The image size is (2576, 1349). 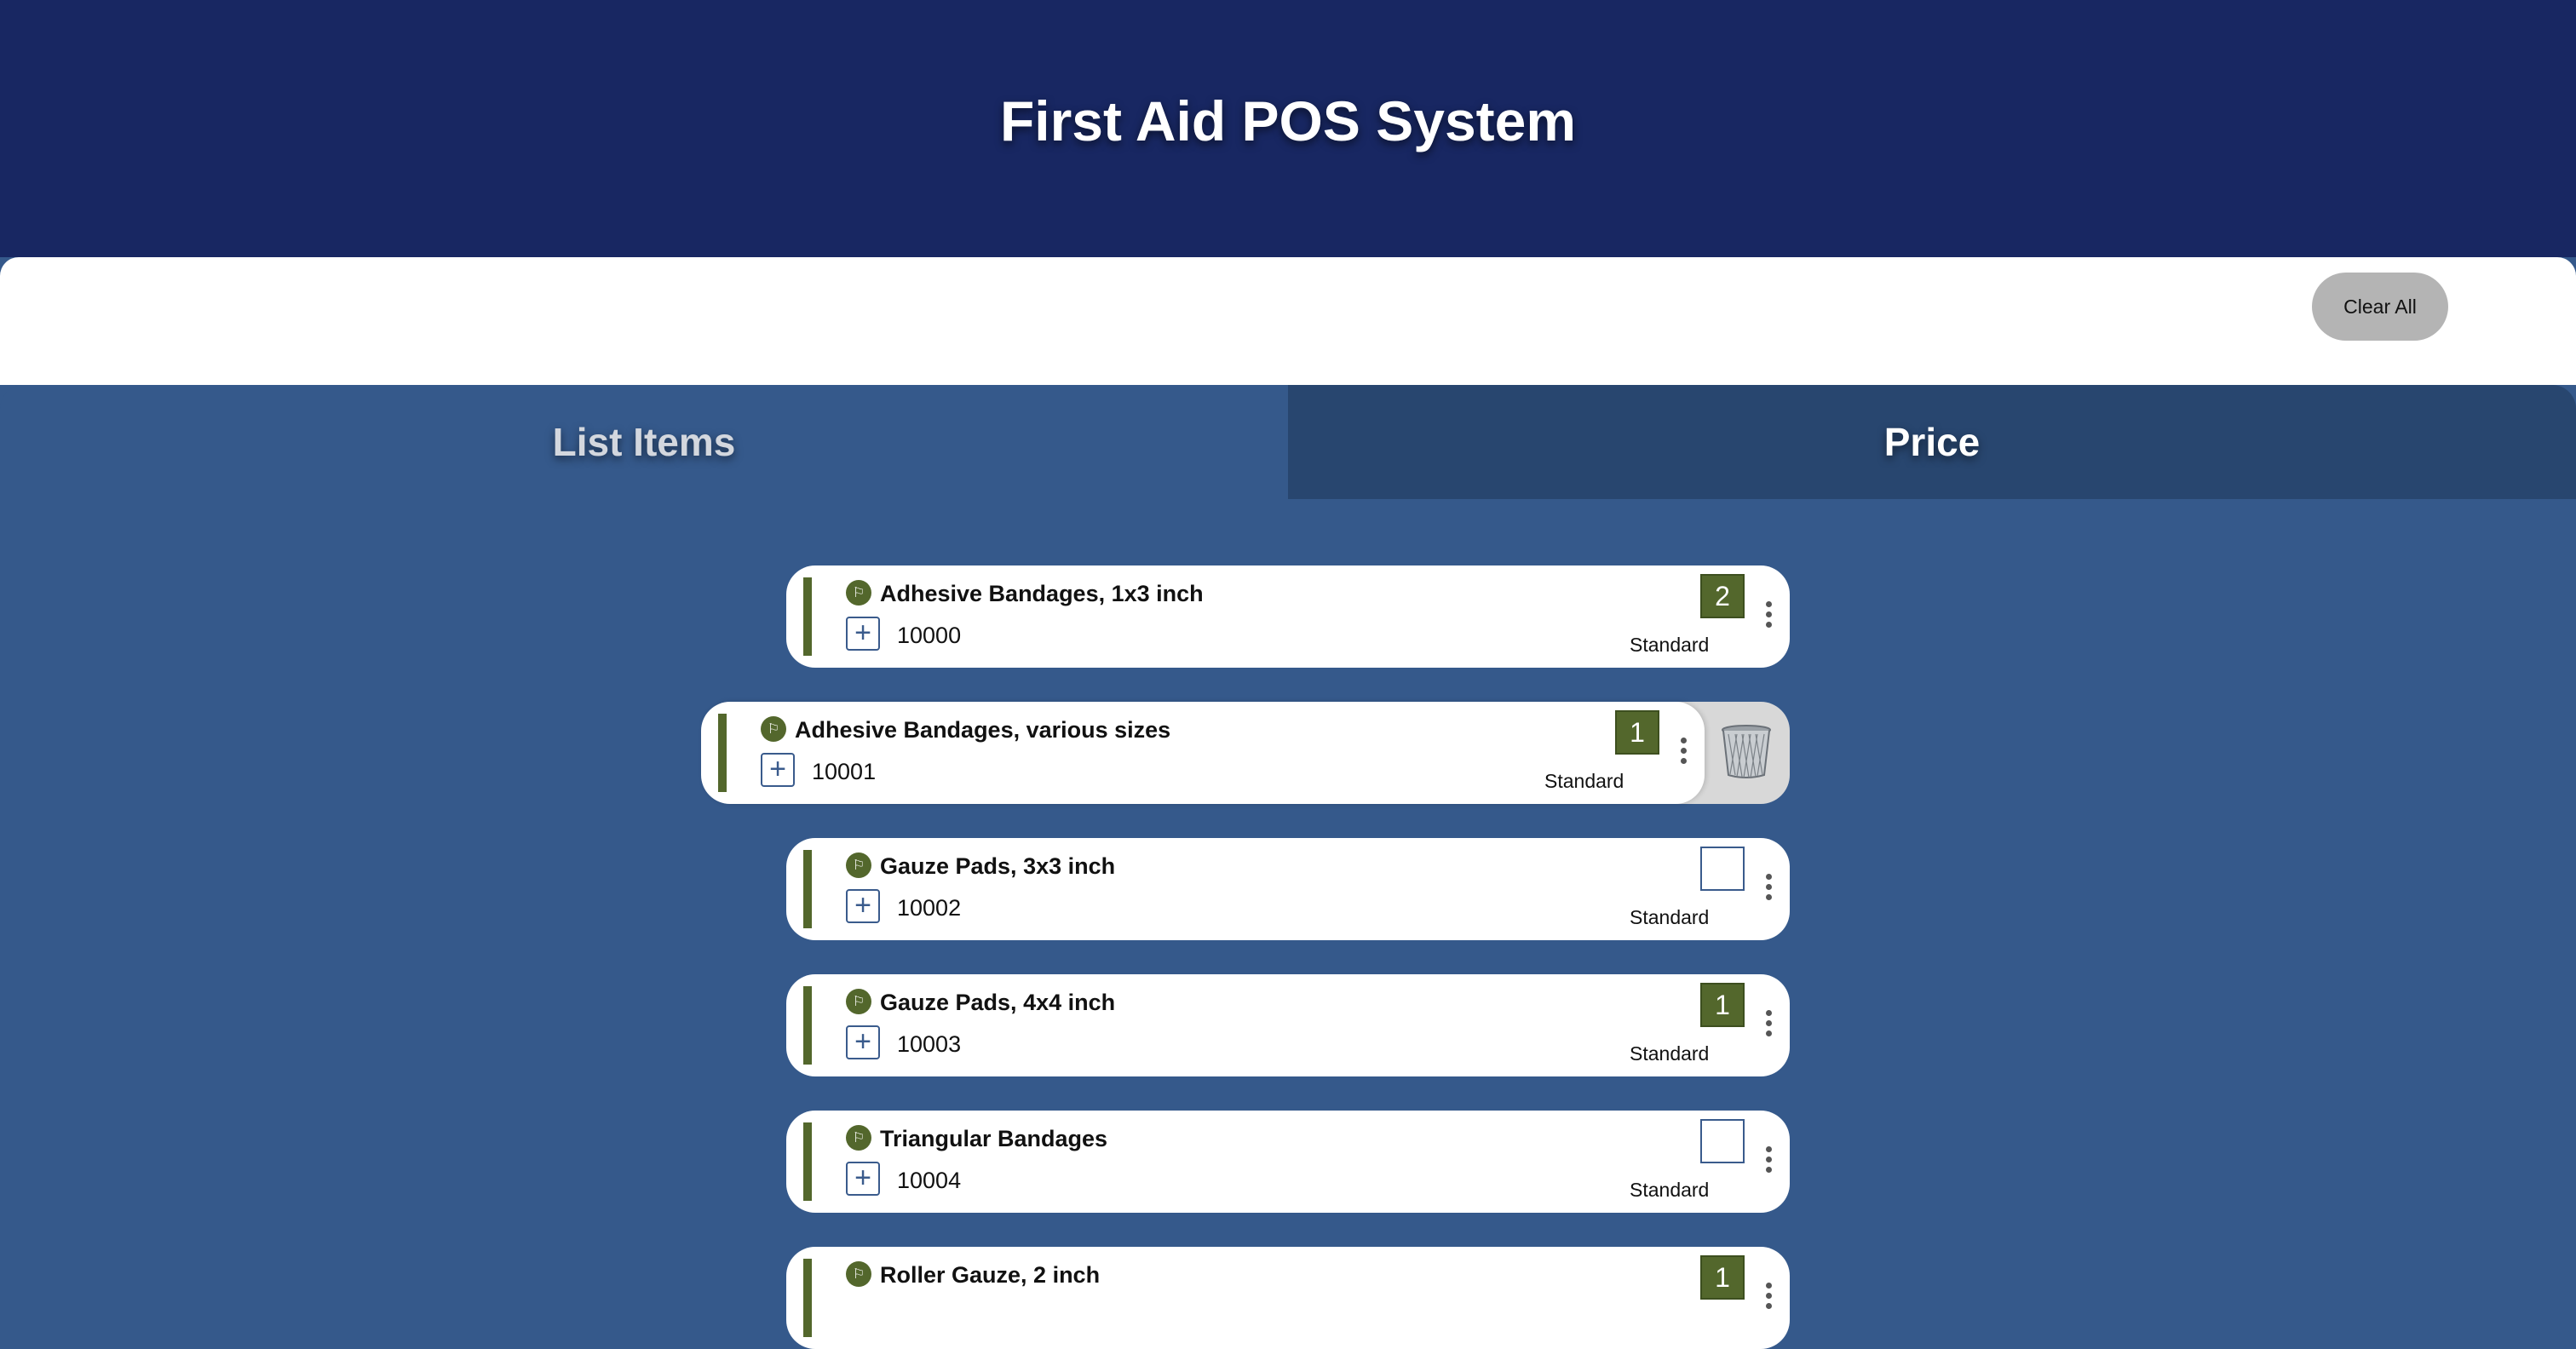 I want to click on toolbar: Clear All, so click(x=1288, y=321).